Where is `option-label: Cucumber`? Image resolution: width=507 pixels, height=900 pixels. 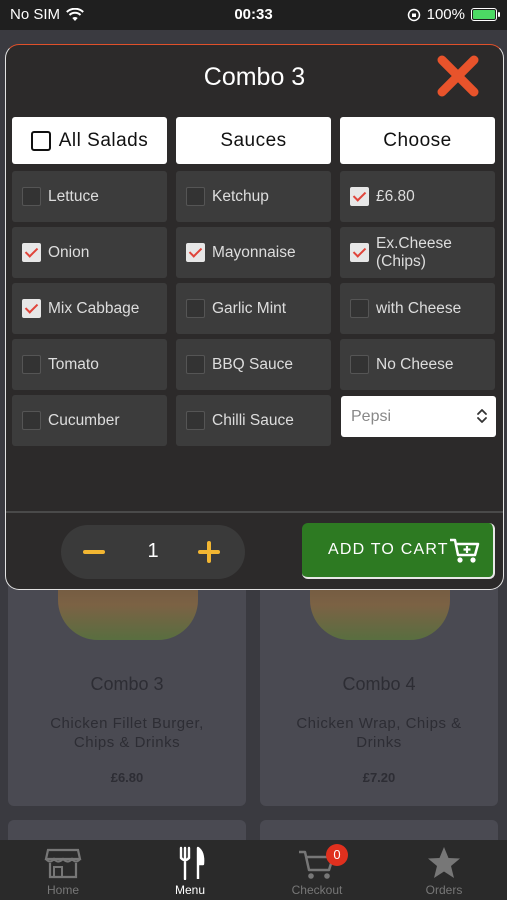
option-label: Cucumber is located at coordinates (84, 420).